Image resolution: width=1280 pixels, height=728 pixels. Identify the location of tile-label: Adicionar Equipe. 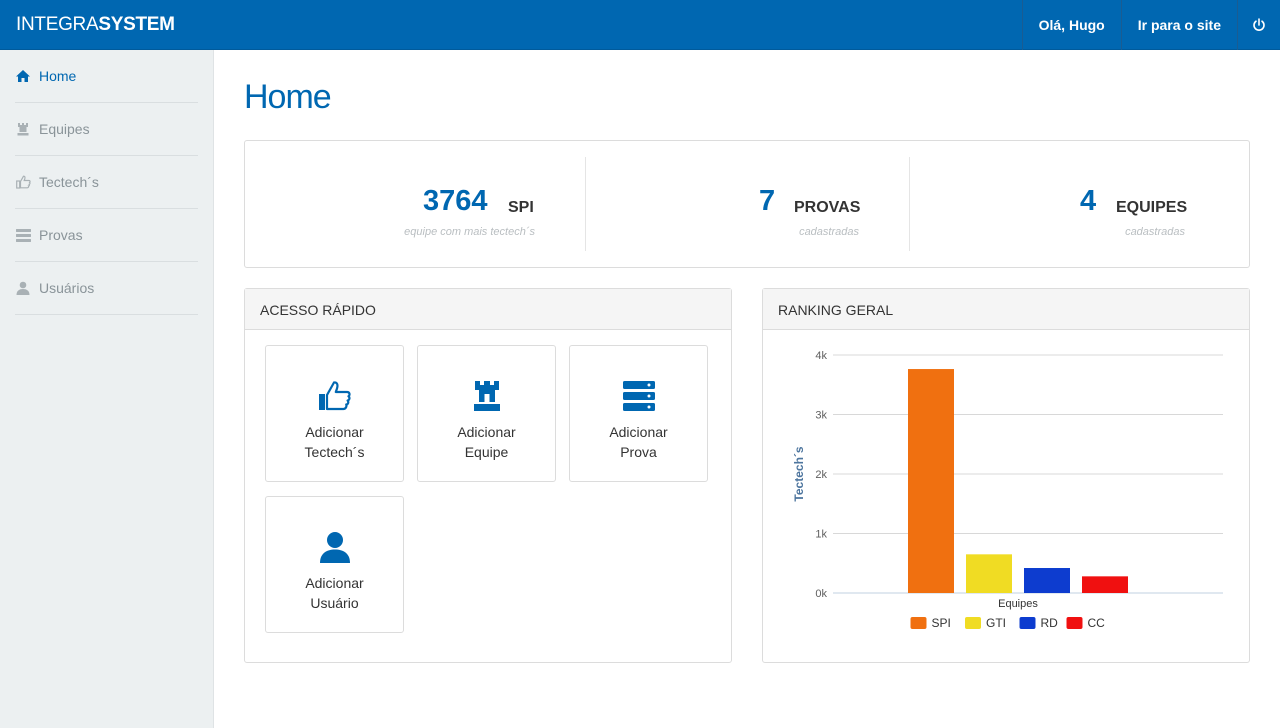
(486, 442).